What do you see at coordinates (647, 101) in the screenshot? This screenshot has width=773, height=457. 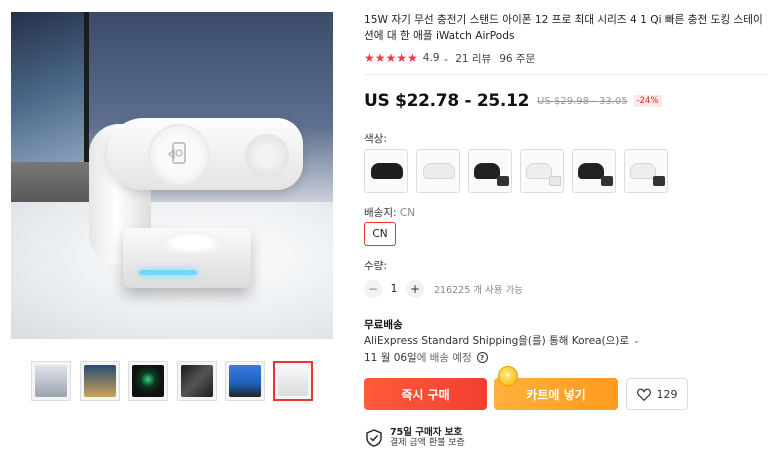 I see `discount-badge: -24%` at bounding box center [647, 101].